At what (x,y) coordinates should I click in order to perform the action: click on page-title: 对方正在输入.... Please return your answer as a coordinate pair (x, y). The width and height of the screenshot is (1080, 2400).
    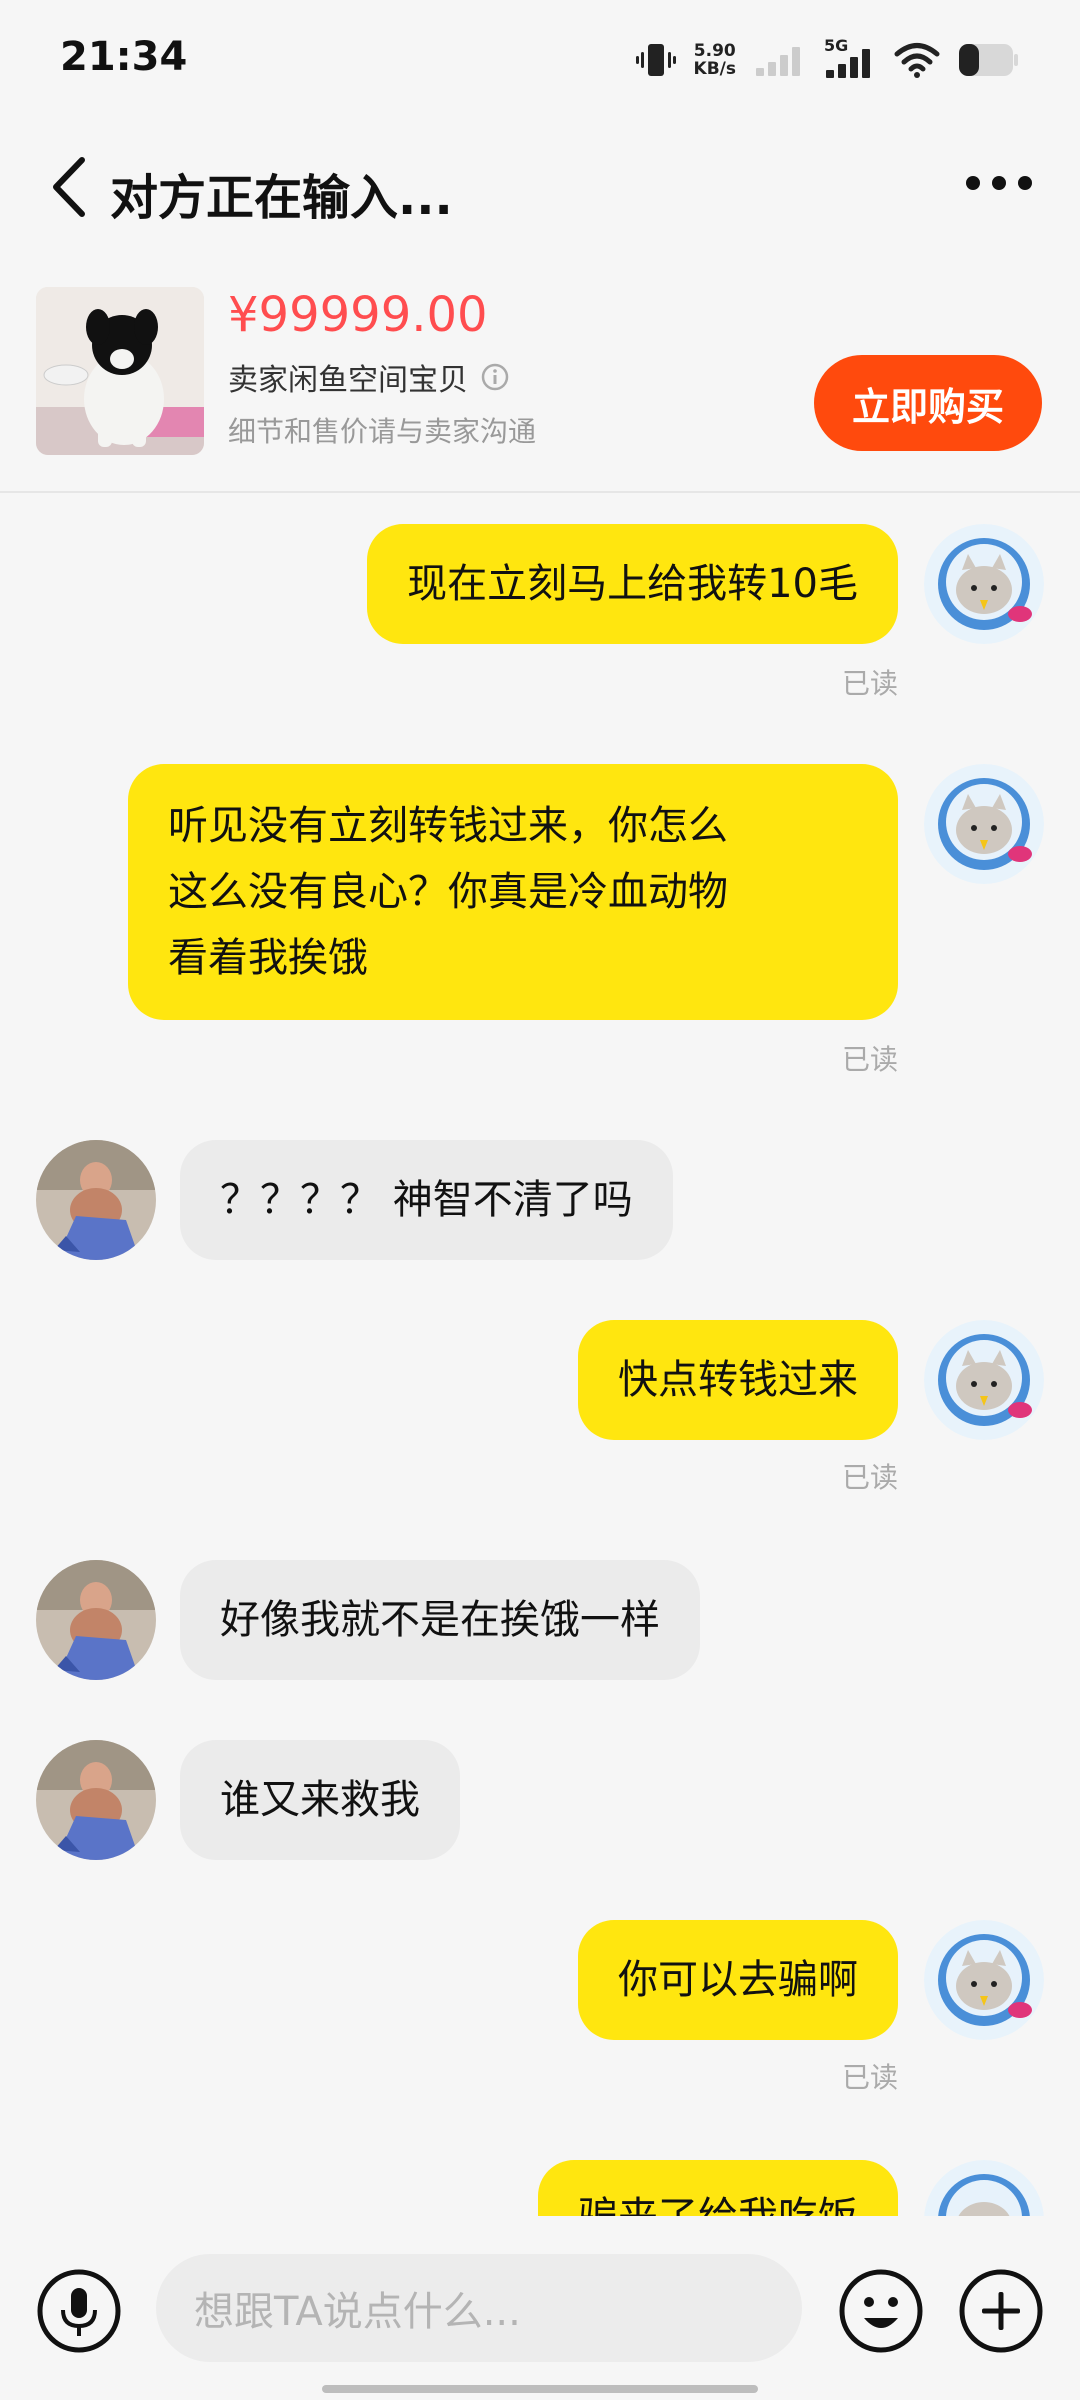
    Looking at the image, I should click on (281, 198).